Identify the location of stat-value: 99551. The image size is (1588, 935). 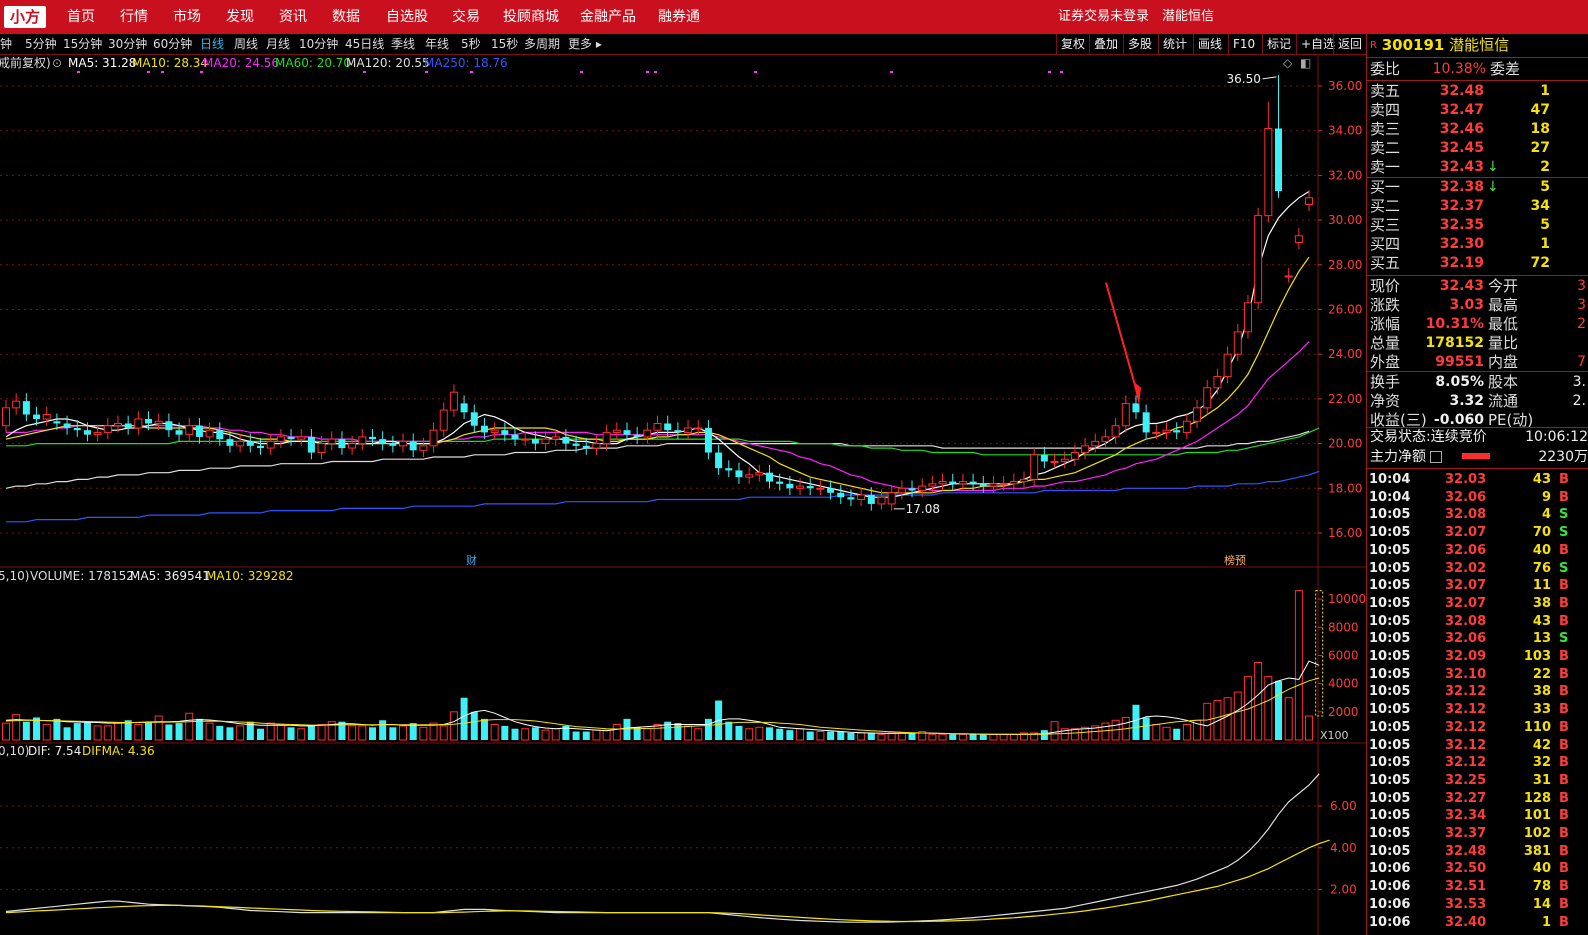
(1459, 362).